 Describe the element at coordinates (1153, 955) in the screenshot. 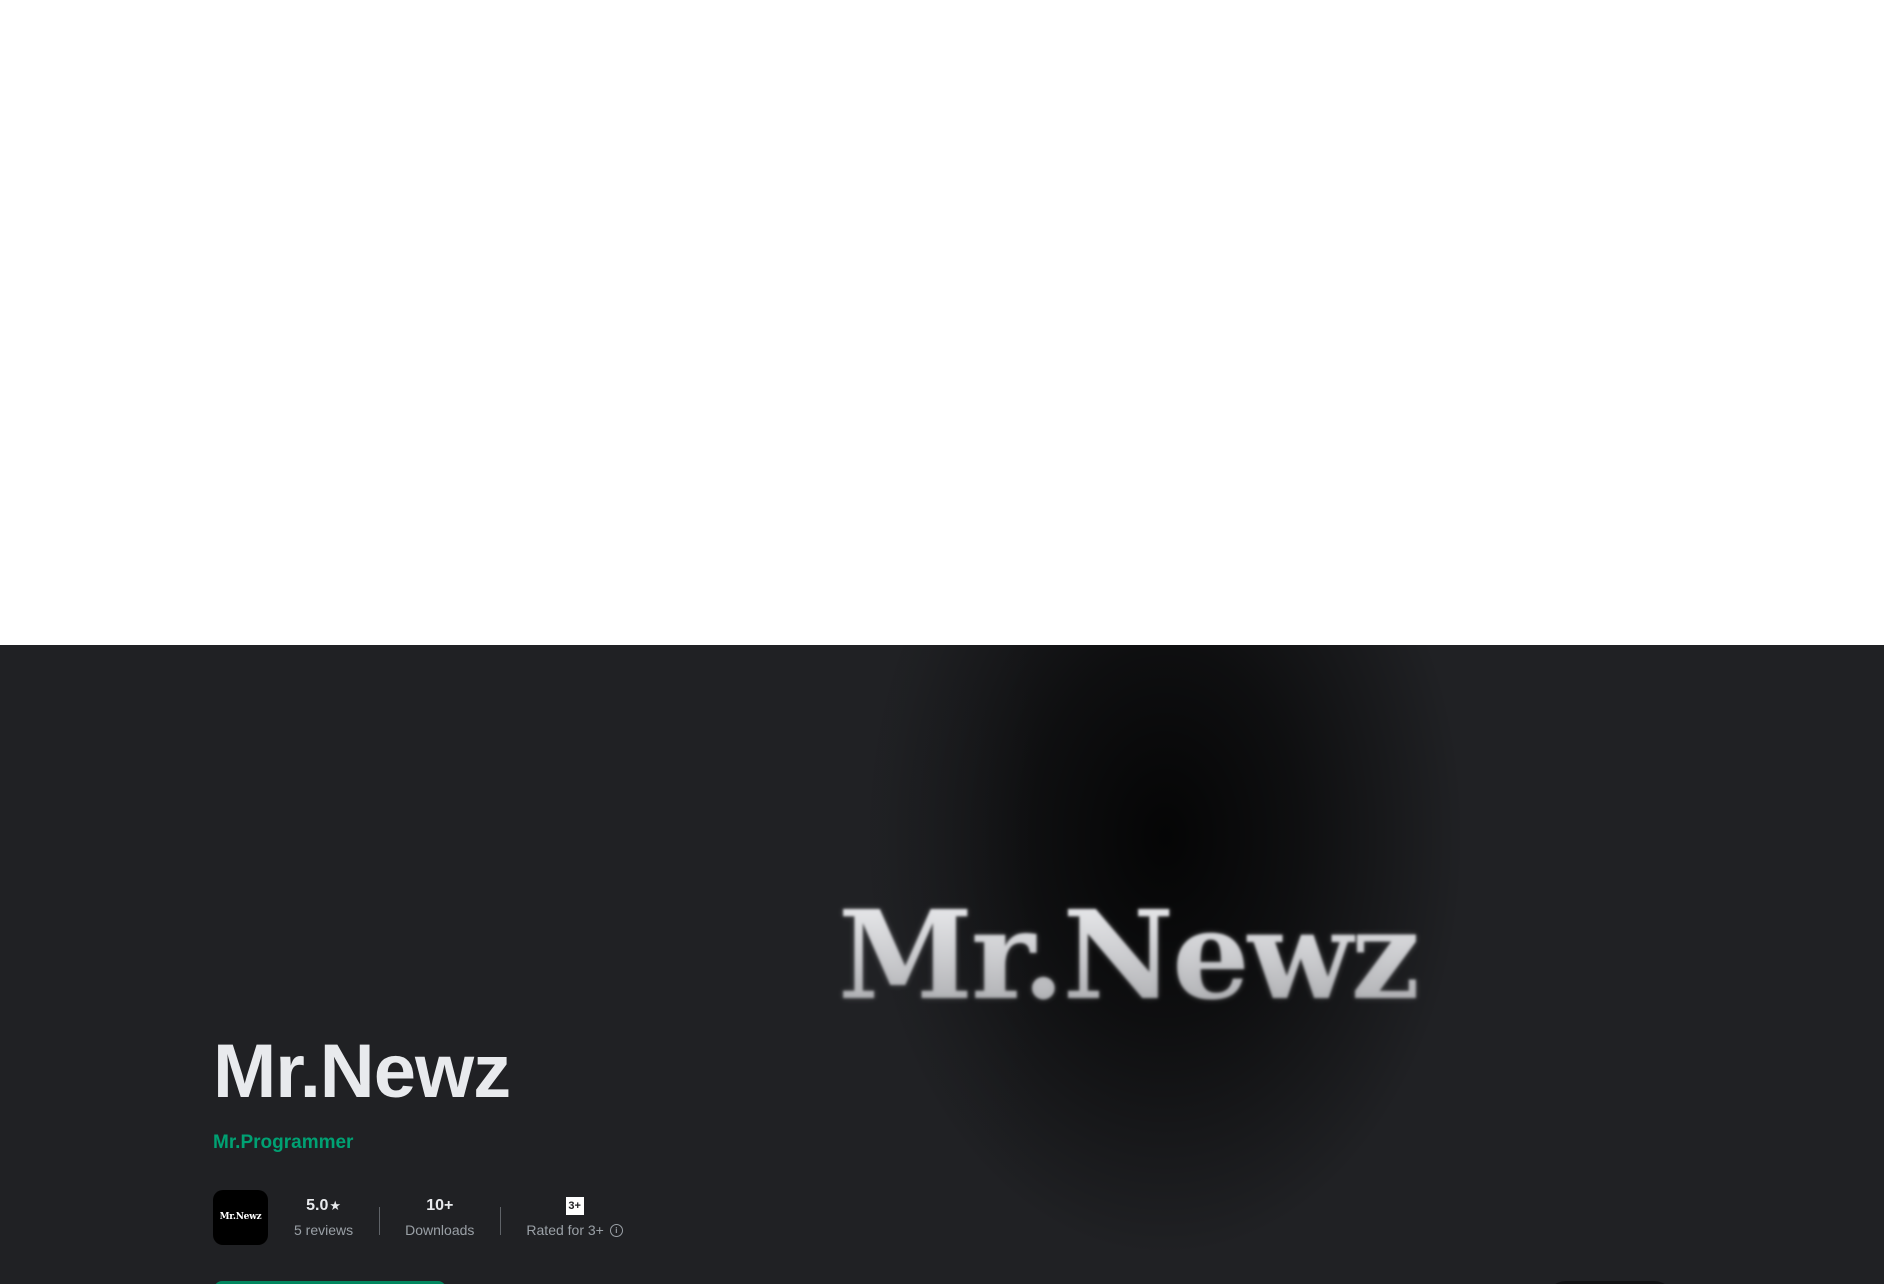

I see `feature-graphic-logo: Mr.Newz` at that location.